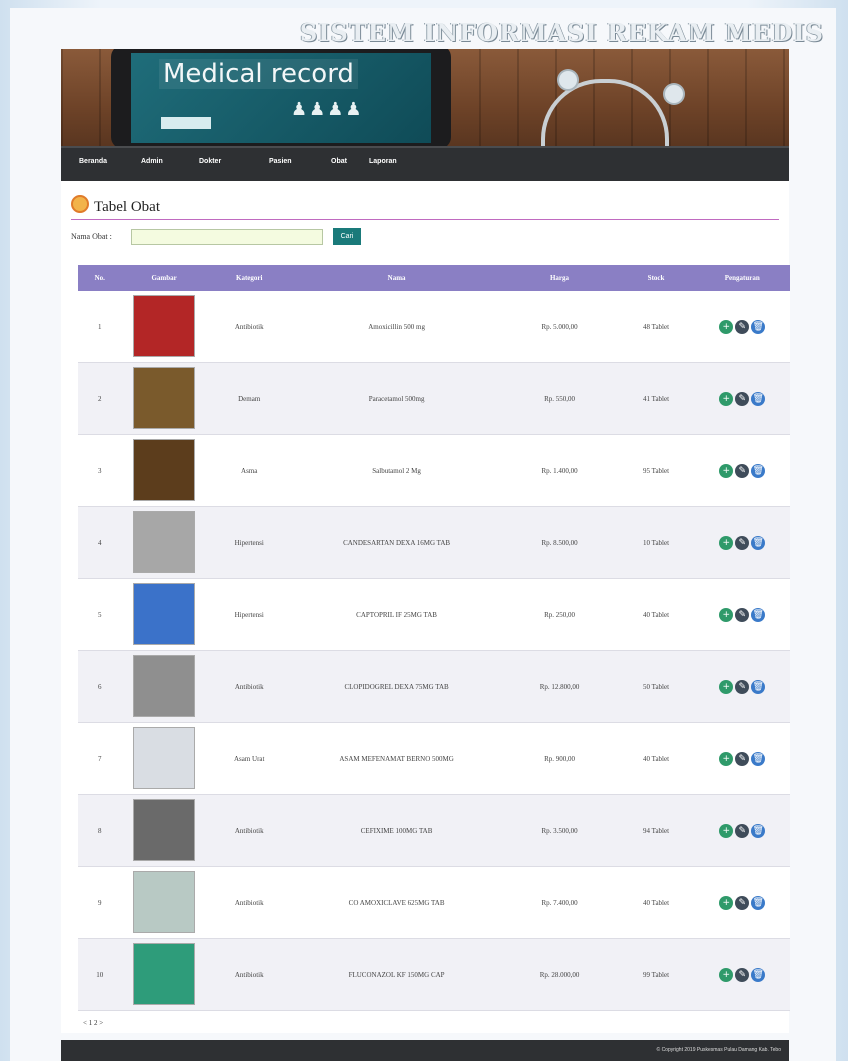 Image resolution: width=848 pixels, height=1061 pixels. I want to click on pagination: < 1 2 >, so click(93, 1023).